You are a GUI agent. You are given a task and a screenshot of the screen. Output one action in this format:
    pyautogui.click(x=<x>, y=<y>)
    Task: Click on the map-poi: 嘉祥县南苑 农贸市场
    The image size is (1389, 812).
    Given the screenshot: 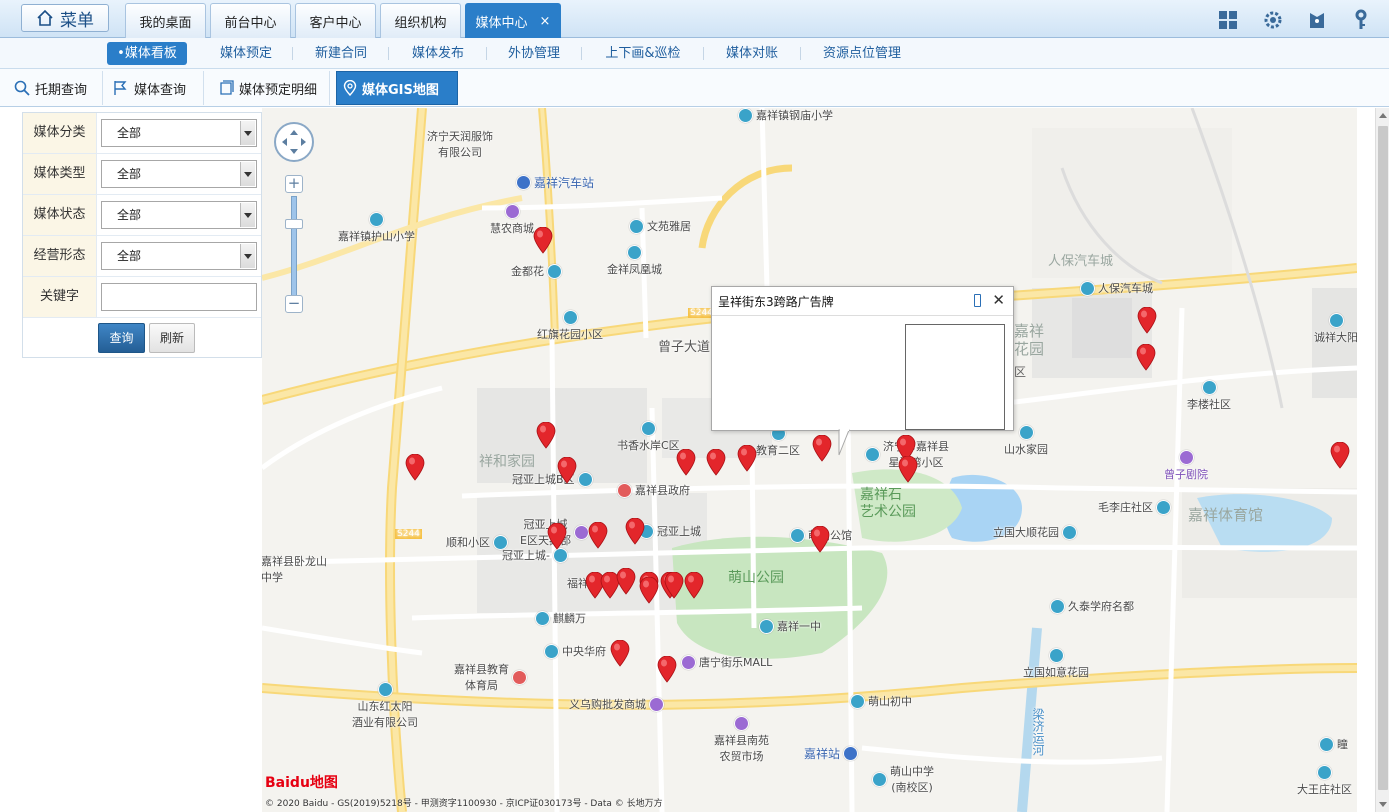 What is the action you would take?
    pyautogui.click(x=741, y=740)
    